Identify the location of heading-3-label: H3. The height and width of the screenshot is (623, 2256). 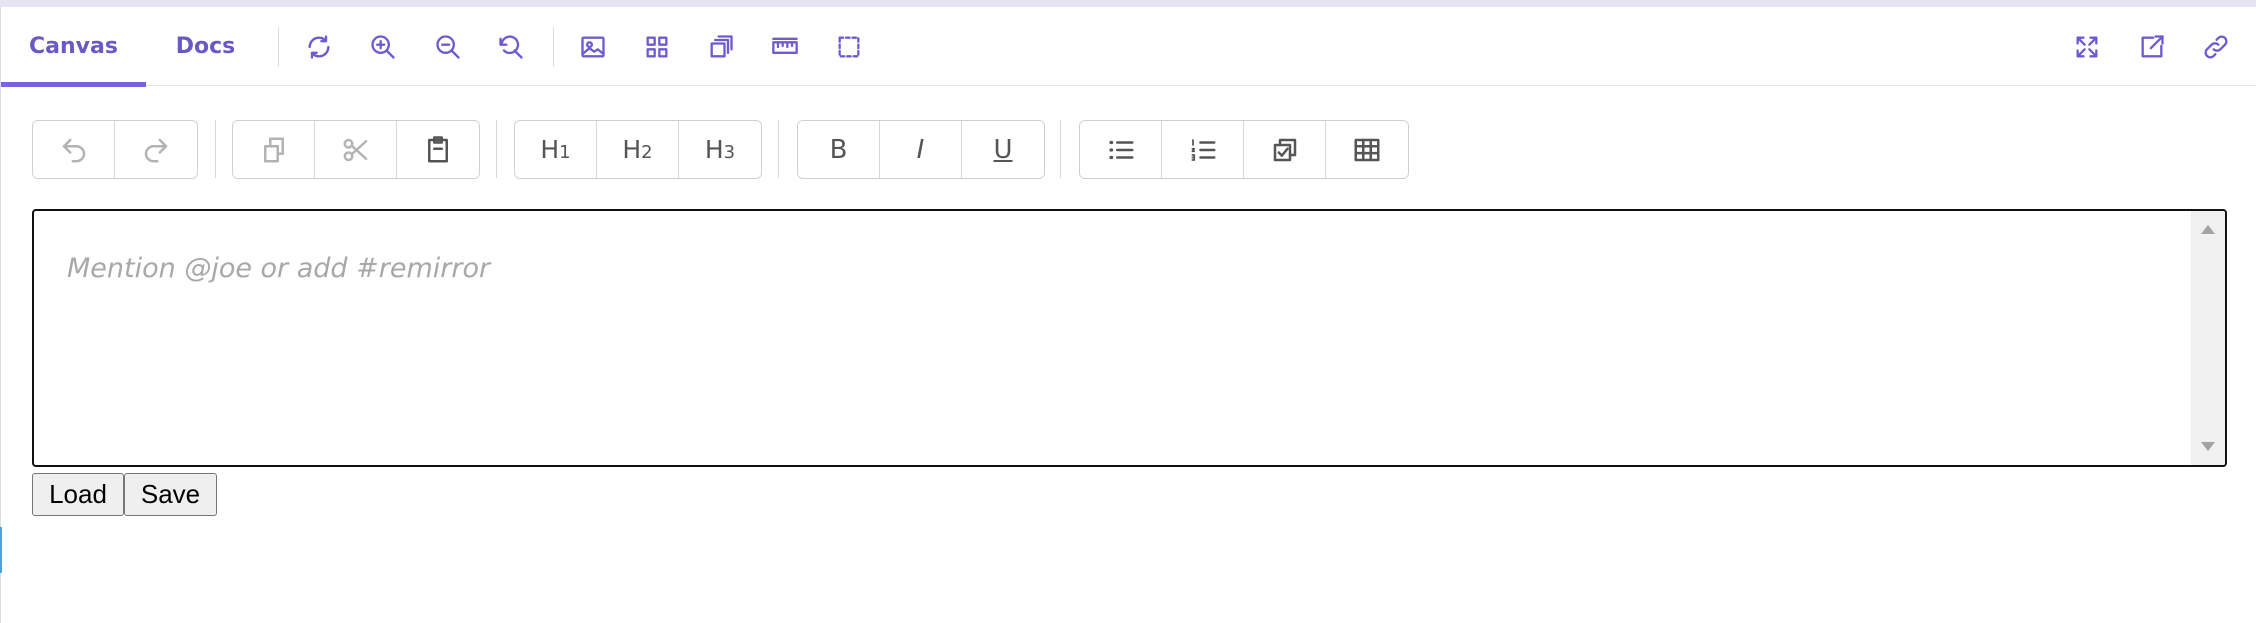
(720, 149).